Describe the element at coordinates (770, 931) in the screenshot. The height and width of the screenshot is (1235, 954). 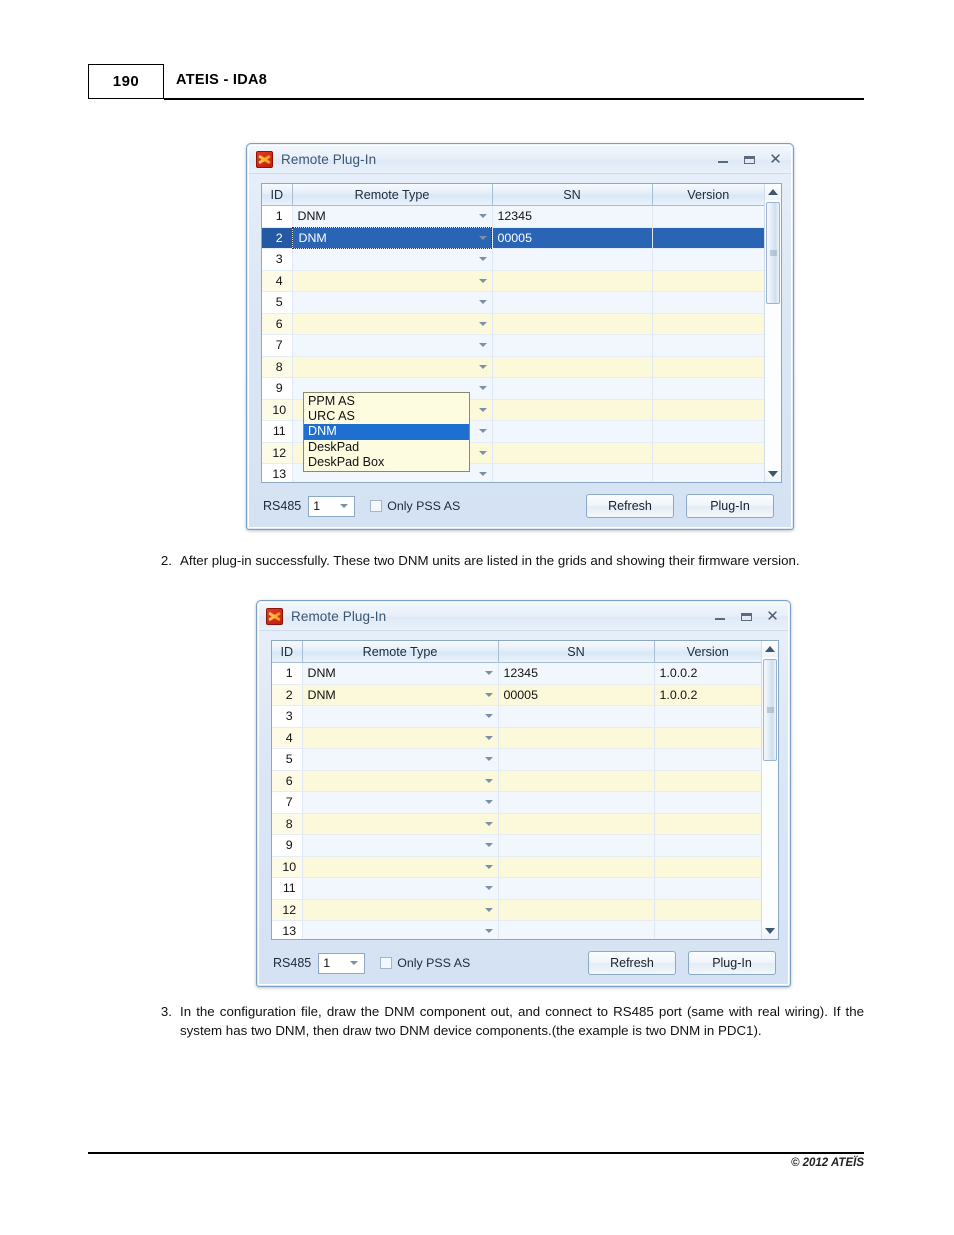
I see `scroll-down-icon` at that location.